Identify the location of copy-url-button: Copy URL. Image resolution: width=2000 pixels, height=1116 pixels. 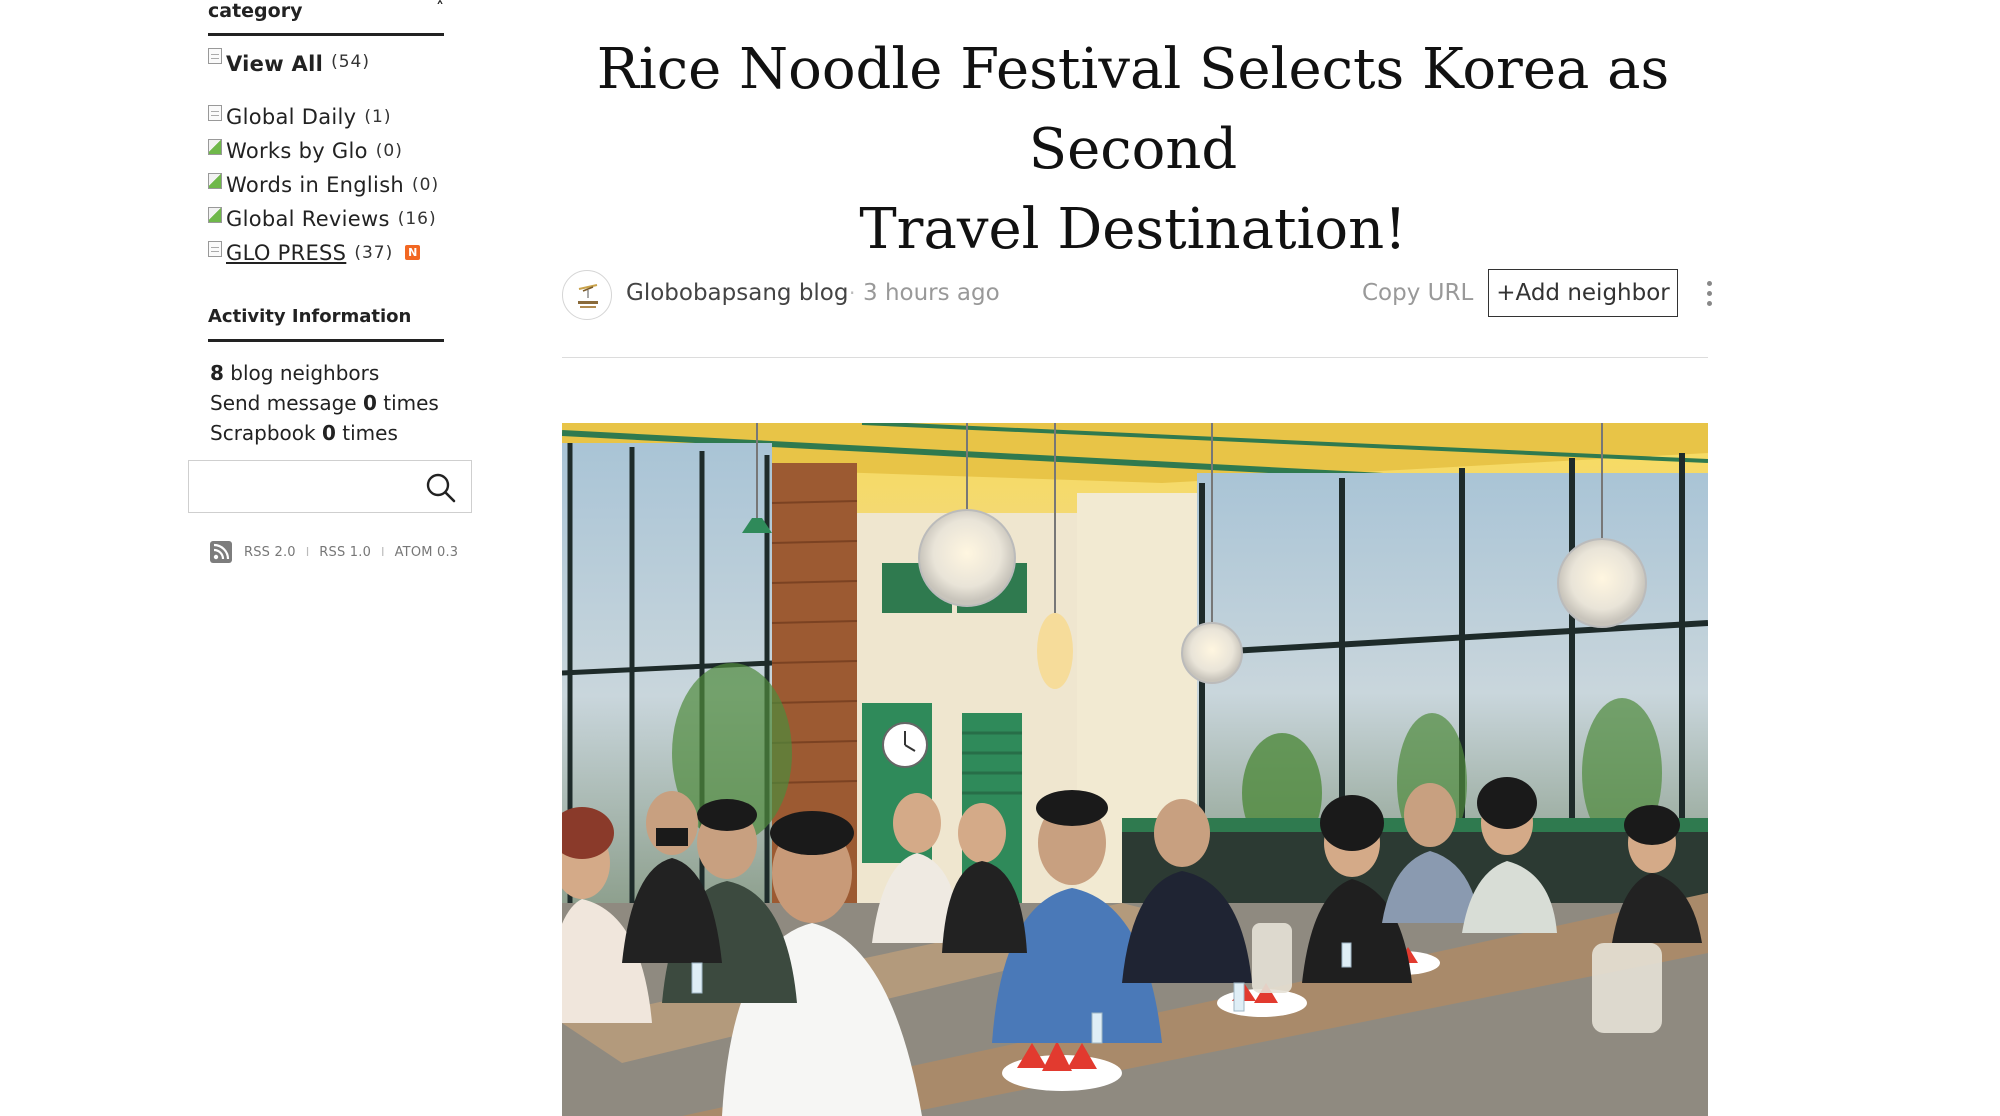
(1417, 293).